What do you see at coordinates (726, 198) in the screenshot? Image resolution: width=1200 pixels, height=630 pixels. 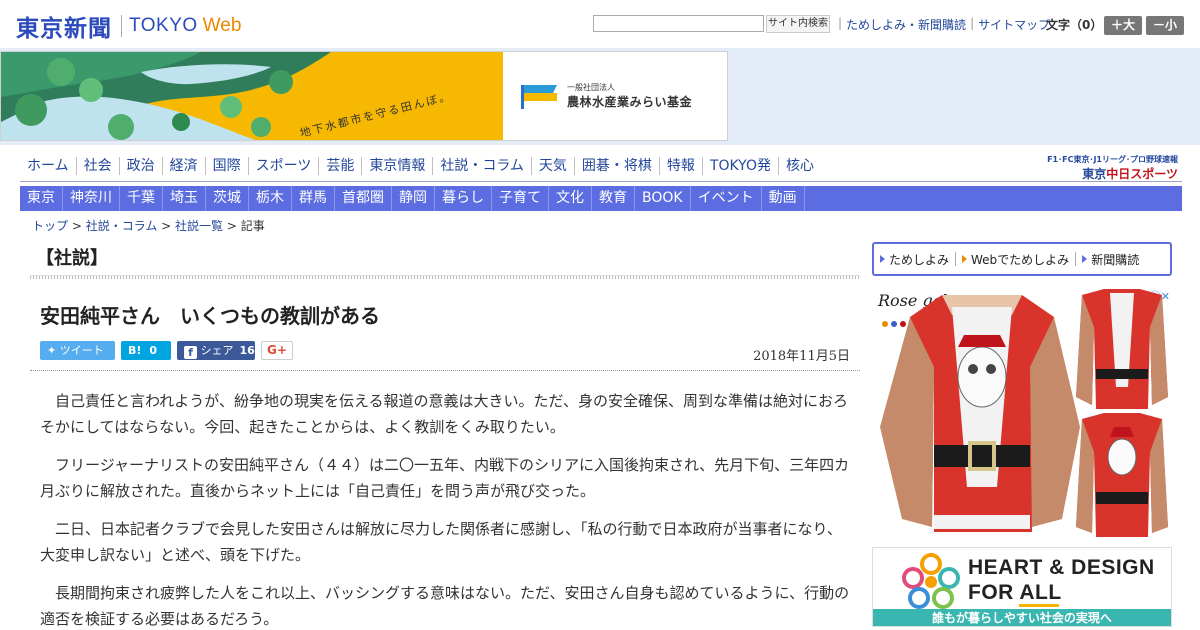 I see `nav-events: イベント` at bounding box center [726, 198].